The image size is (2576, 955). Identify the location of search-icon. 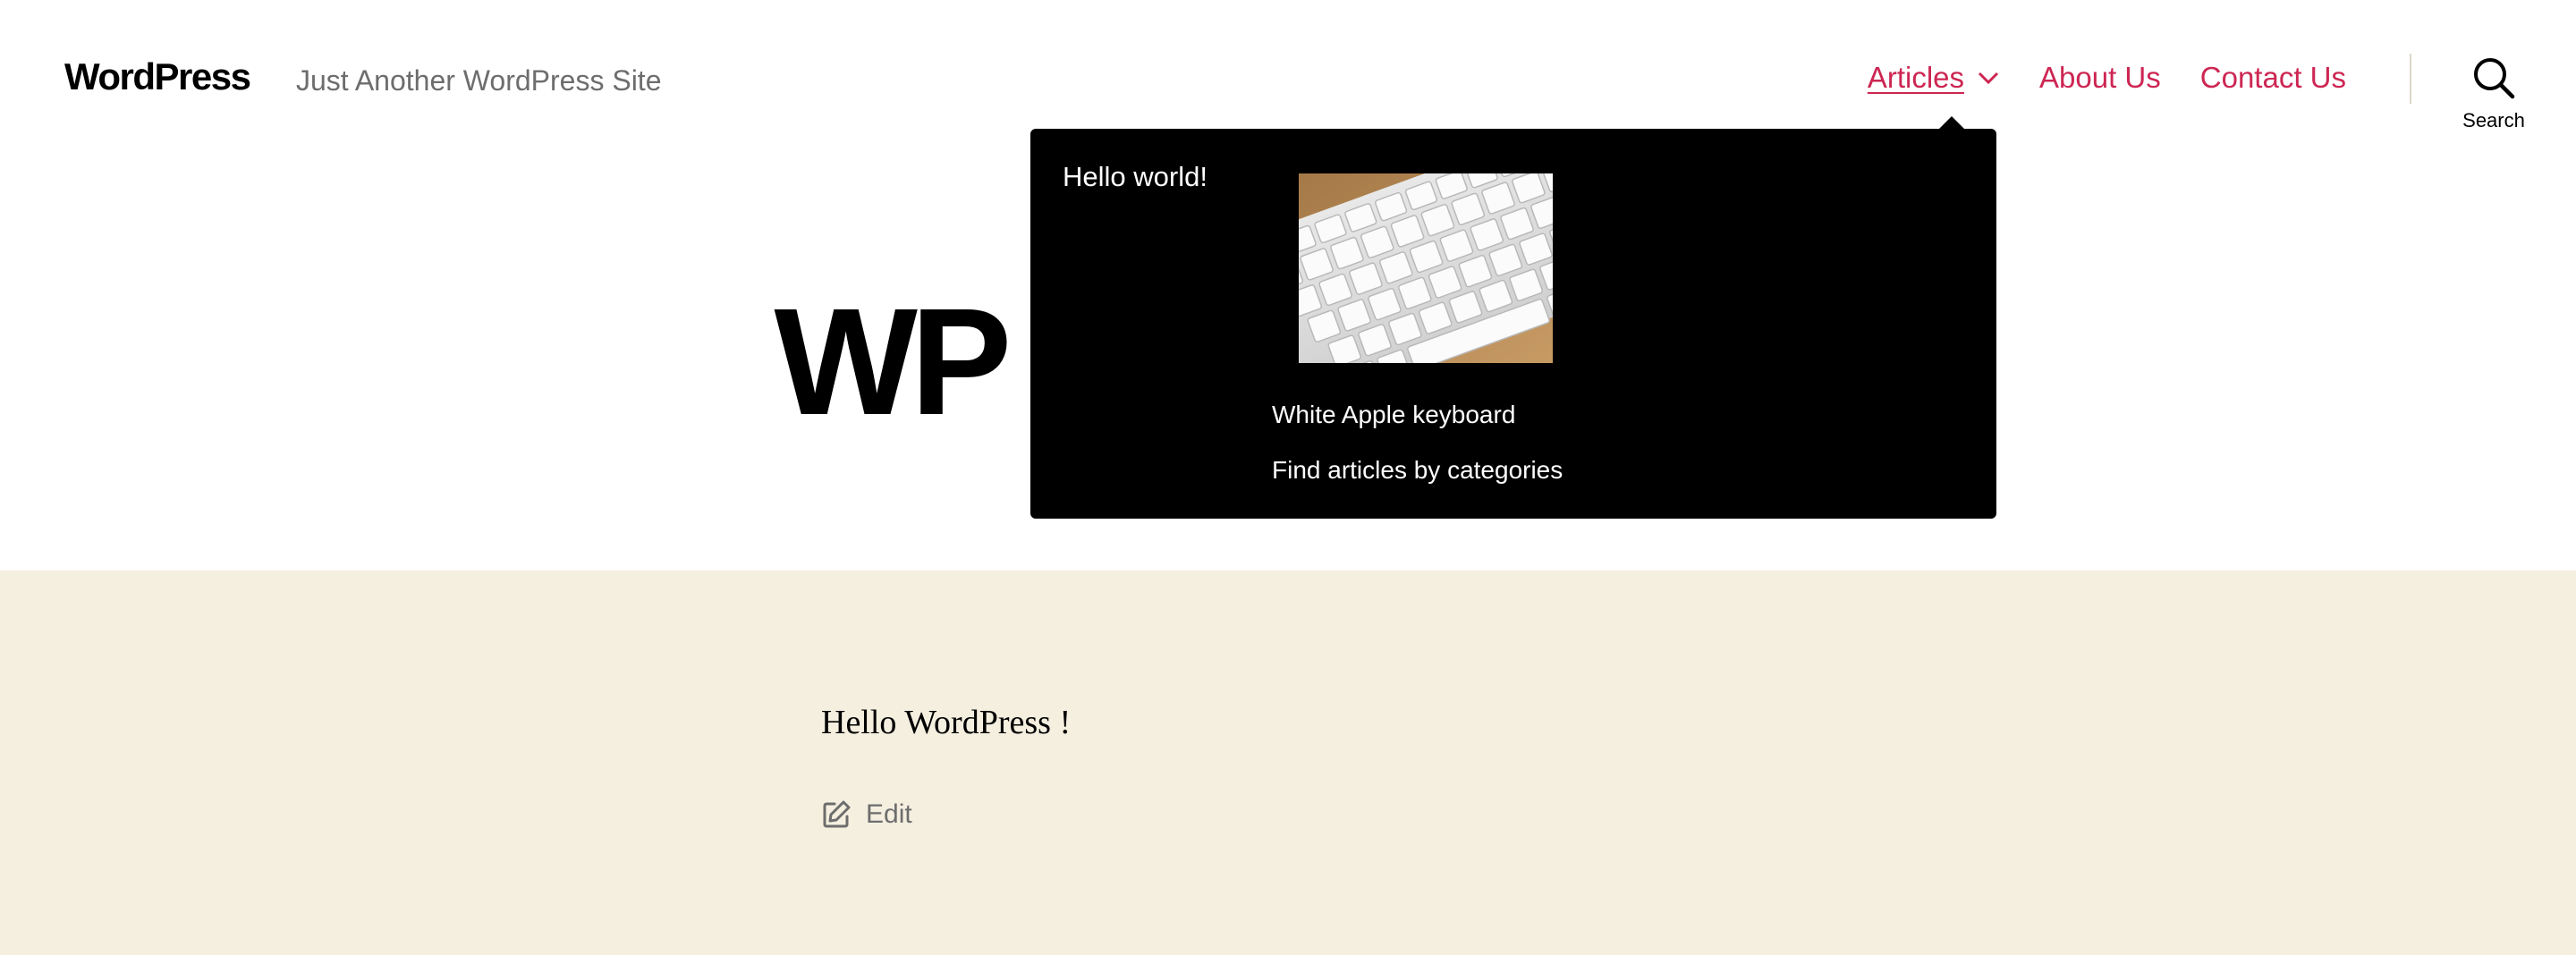
(2494, 78).